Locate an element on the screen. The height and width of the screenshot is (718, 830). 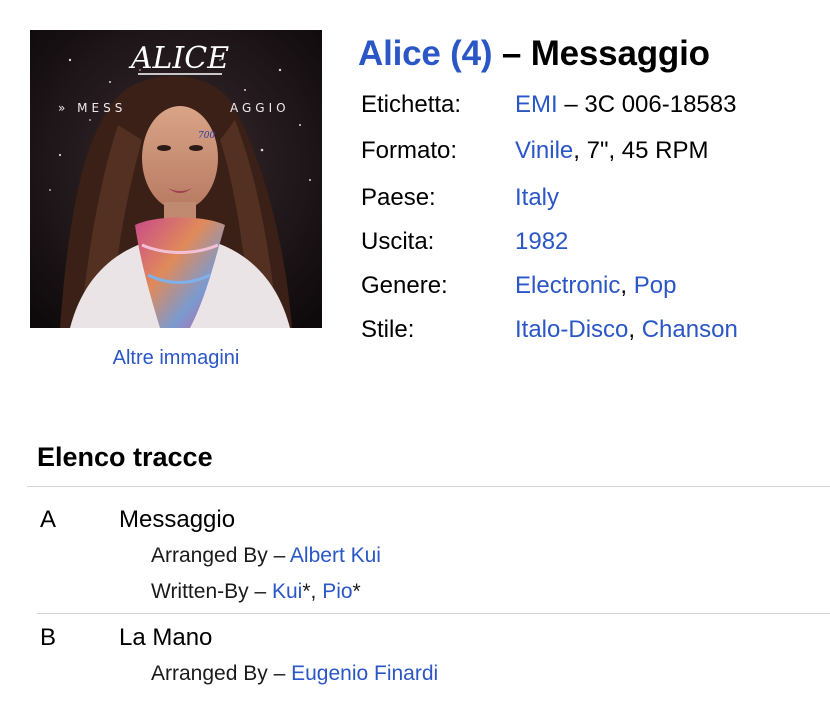
format-link: Vinile is located at coordinates (544, 150).